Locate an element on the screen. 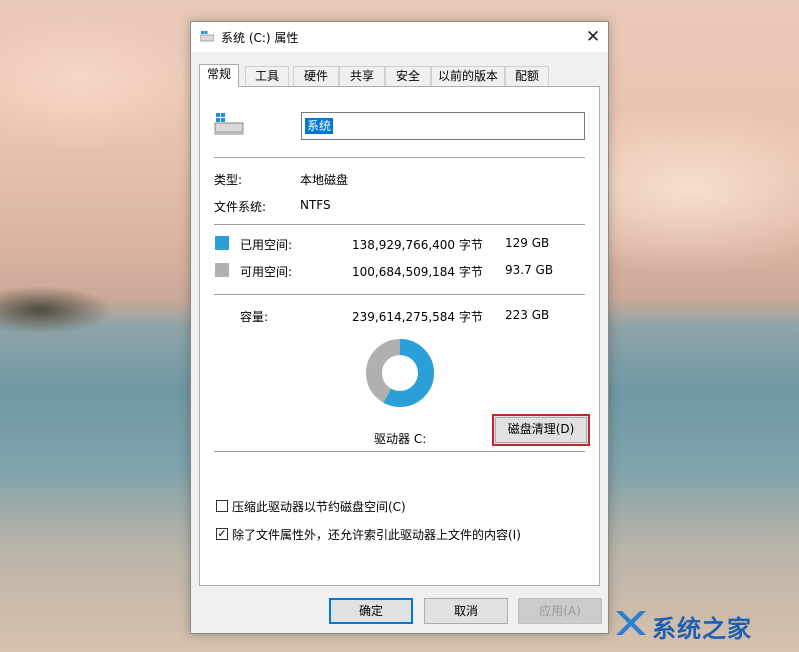  used-space-size: 129 GB is located at coordinates (527, 243).